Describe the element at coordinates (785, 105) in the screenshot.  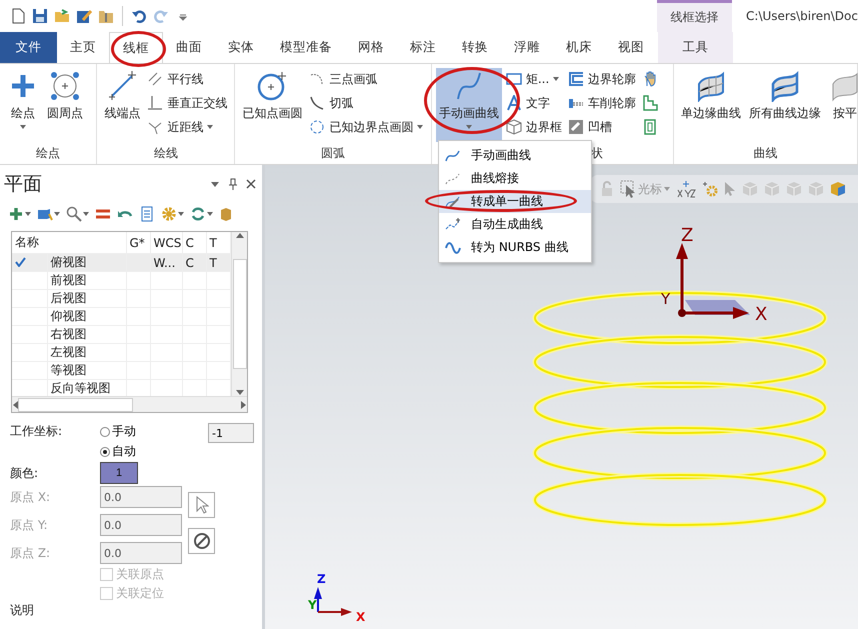
I see `ribbon-button: 所有曲线边缘` at that location.